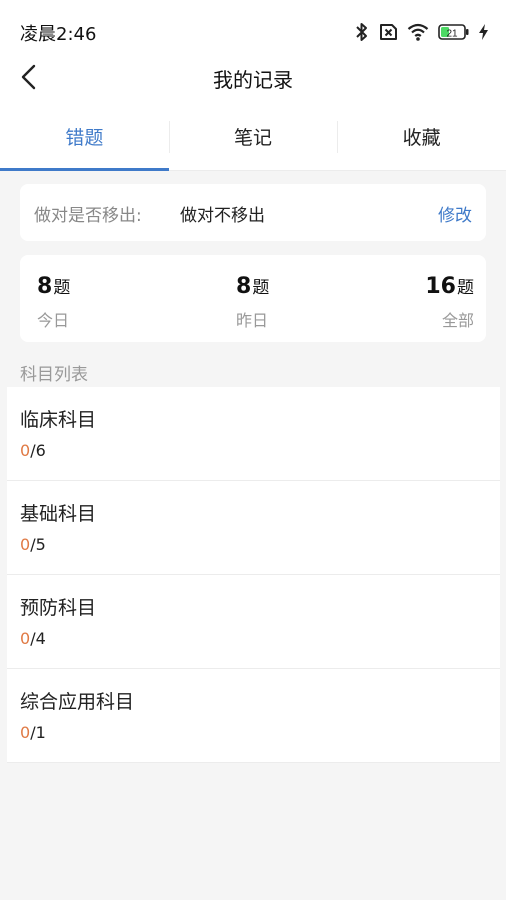  I want to click on progress-total: /4, so click(38, 638).